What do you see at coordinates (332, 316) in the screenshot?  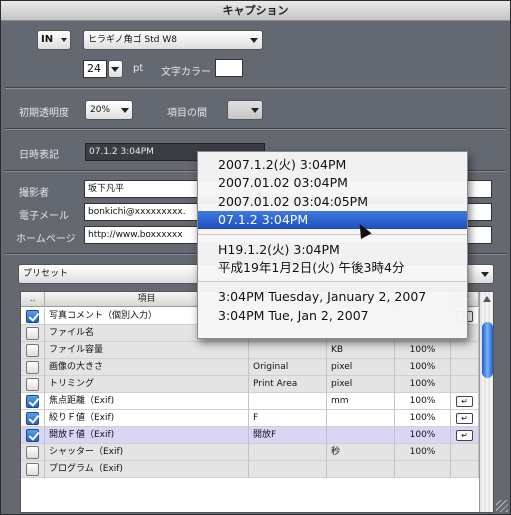 I see `menu-item: 3:04PM Tue, Jan 2, 2007` at bounding box center [332, 316].